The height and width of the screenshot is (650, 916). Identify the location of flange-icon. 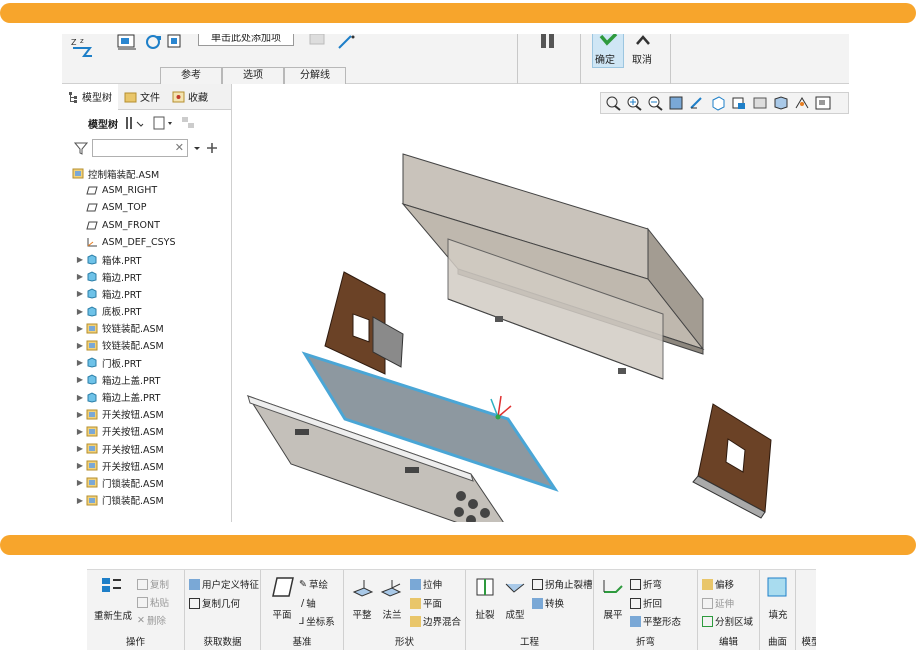
(391, 587).